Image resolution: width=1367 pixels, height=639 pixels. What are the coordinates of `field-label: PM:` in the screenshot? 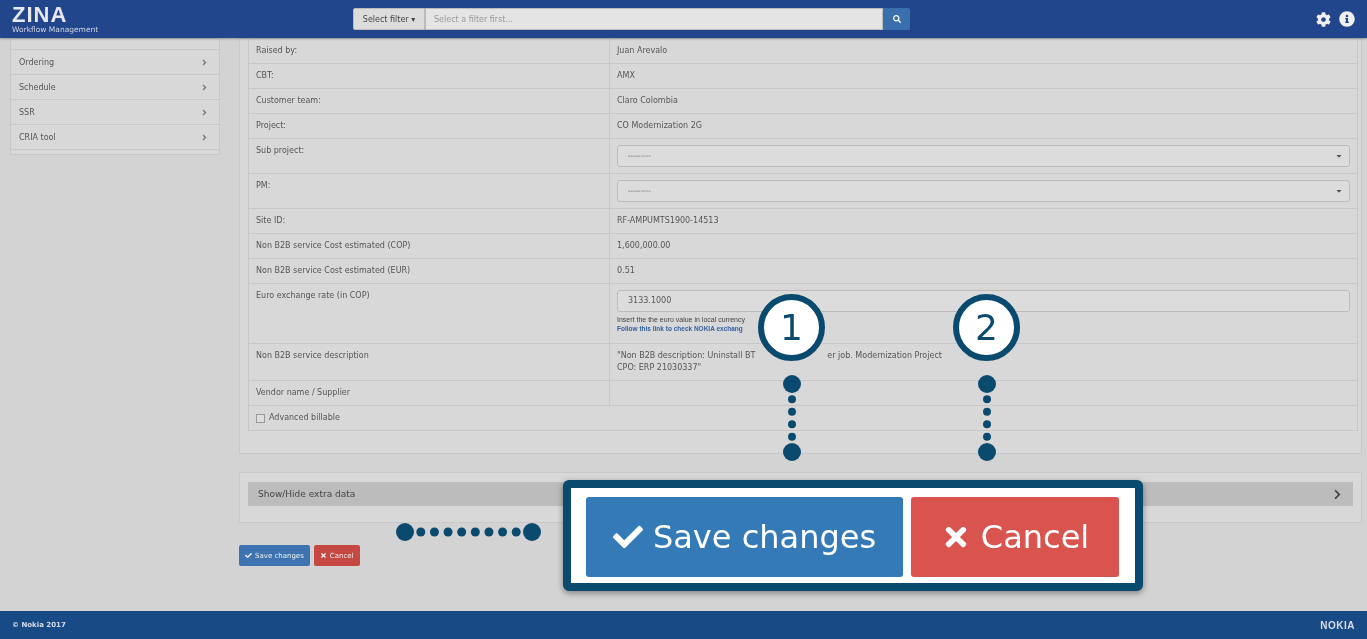 It's located at (263, 186).